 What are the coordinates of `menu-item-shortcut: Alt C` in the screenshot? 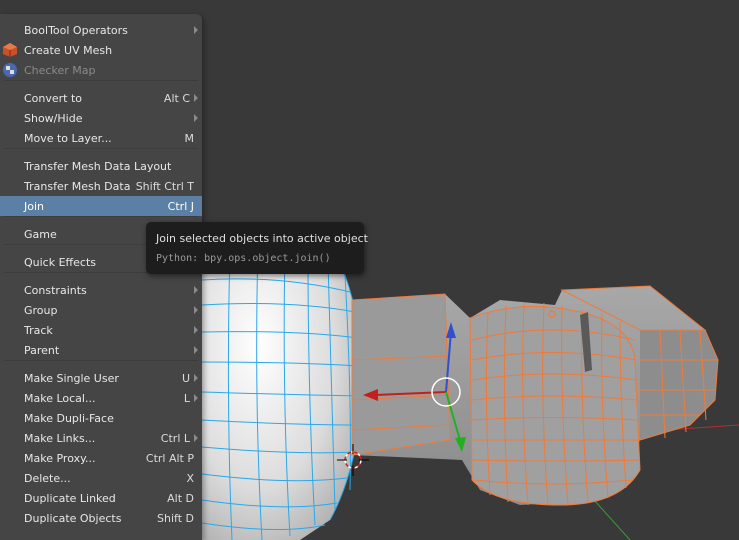 It's located at (176, 98).